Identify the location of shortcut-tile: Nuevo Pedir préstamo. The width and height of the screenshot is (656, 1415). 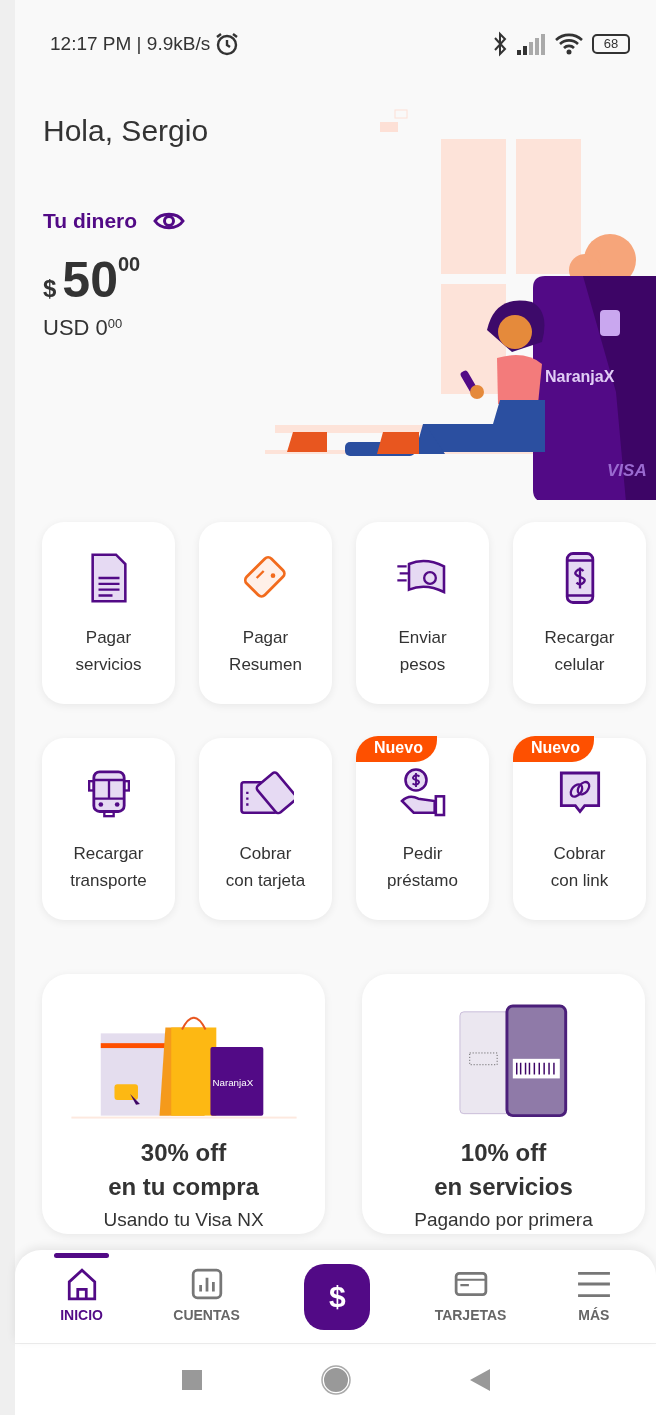
(422, 829).